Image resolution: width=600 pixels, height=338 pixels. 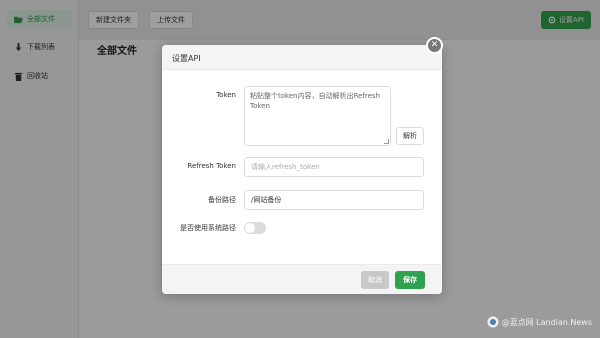 What do you see at coordinates (186, 58) in the screenshot?
I see `dialog-title: 设置API` at bounding box center [186, 58].